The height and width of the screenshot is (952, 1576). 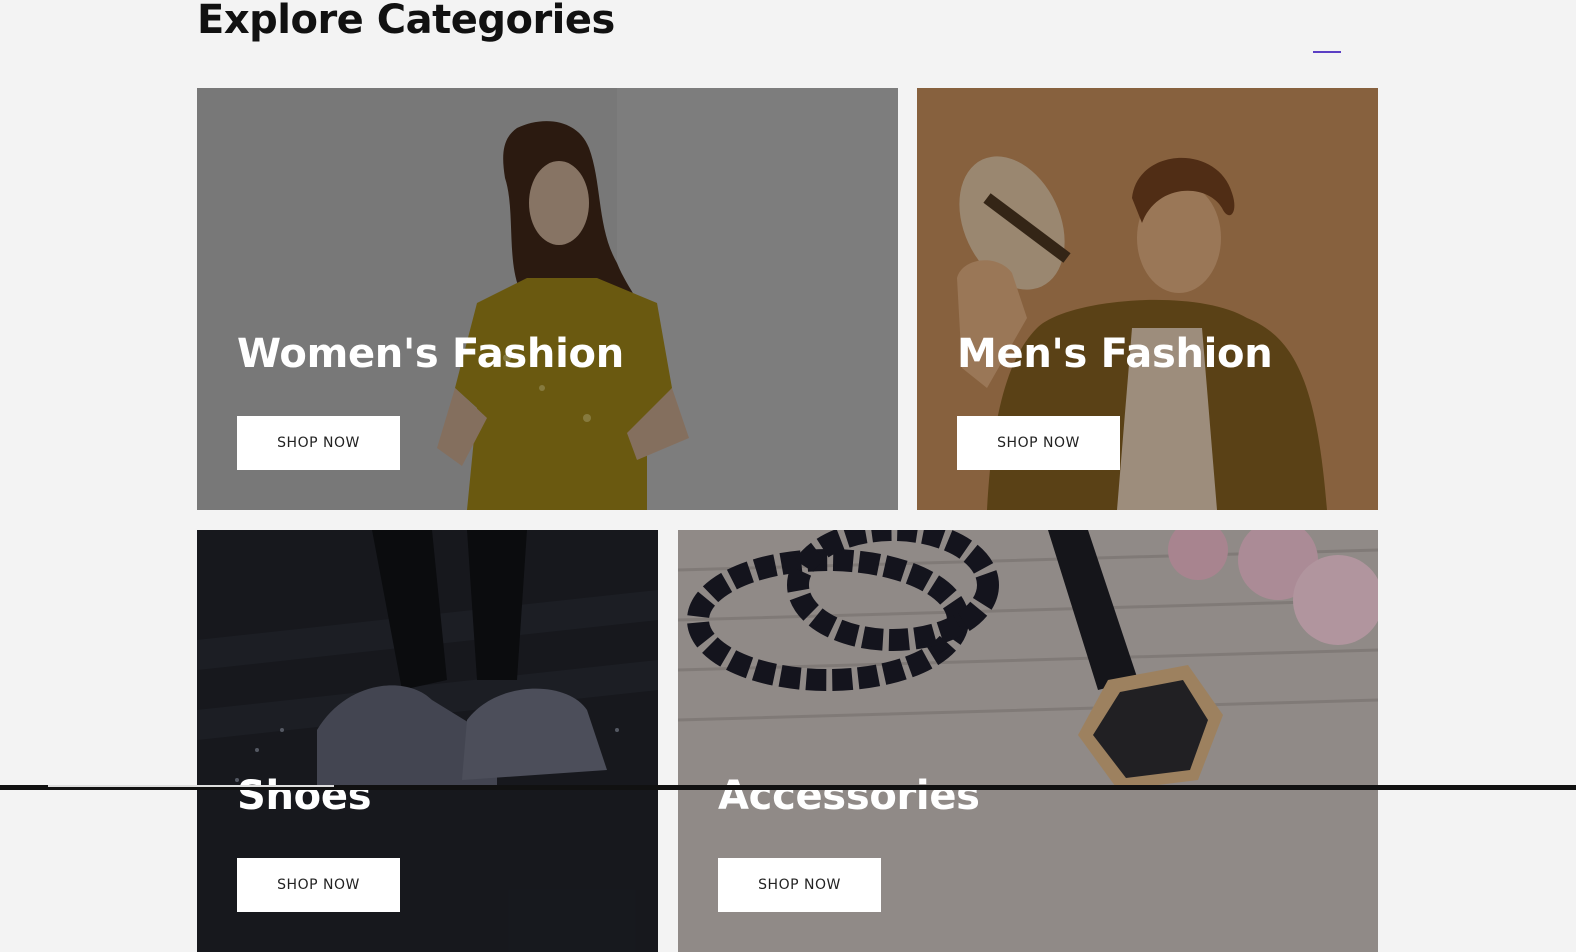 What do you see at coordinates (430, 354) in the screenshot?
I see `category-title: Women's Fashion` at bounding box center [430, 354].